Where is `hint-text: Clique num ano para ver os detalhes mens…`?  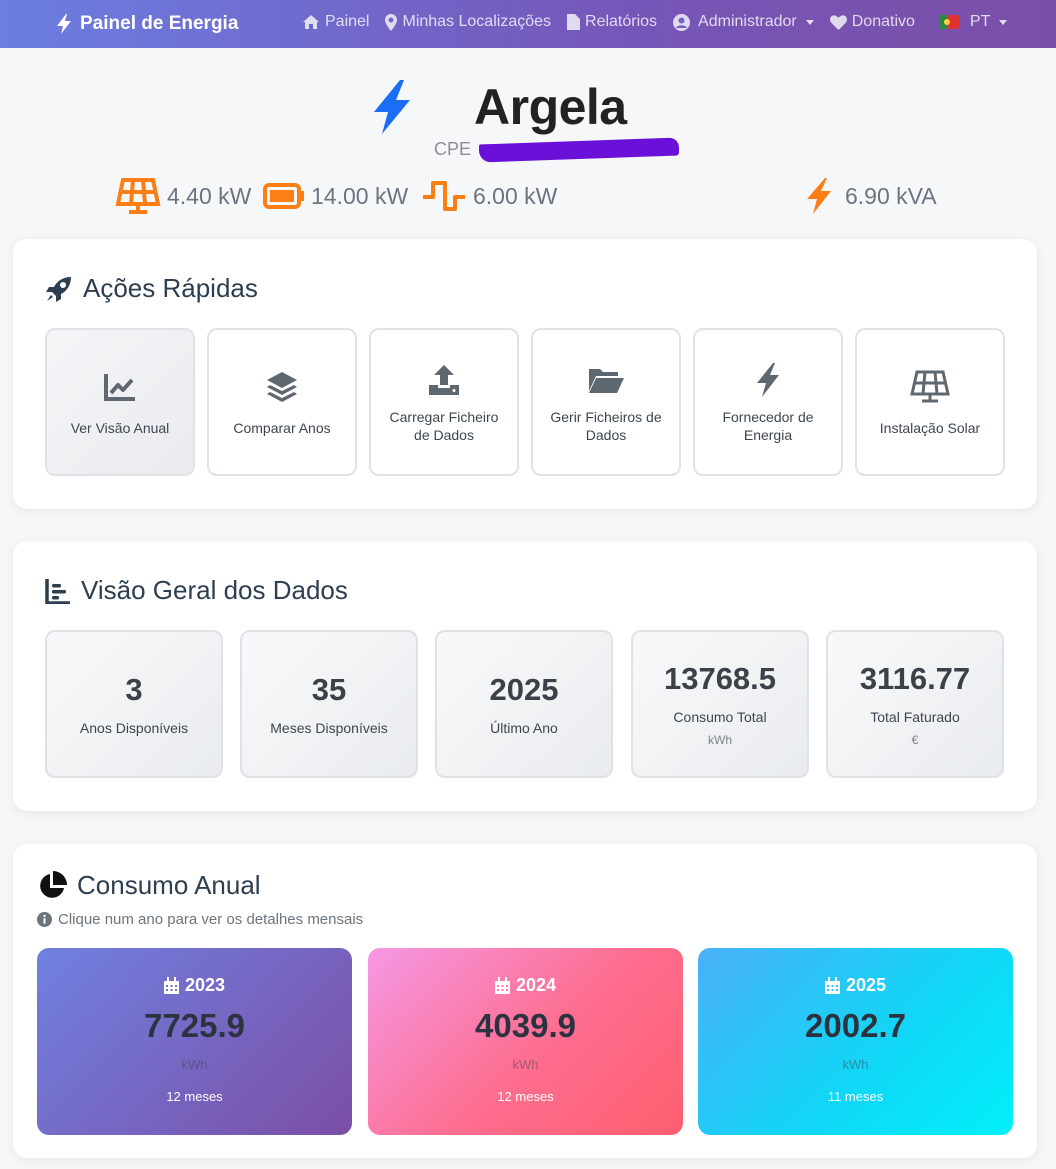
hint-text: Clique num ano para ver os detalhes mens… is located at coordinates (211, 919).